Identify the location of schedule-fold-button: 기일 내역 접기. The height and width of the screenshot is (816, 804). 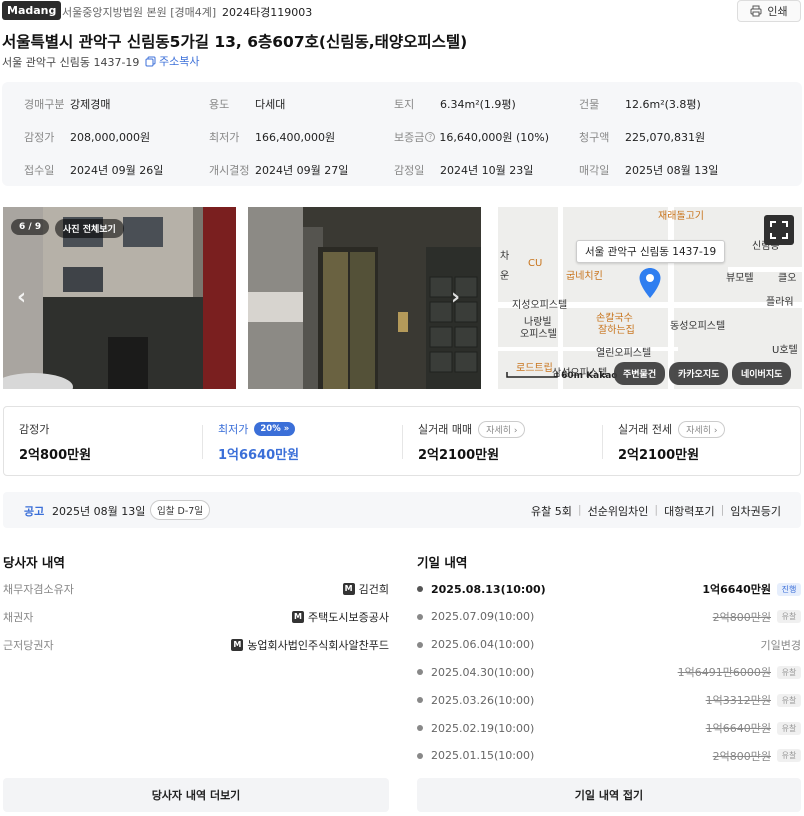
(609, 795).